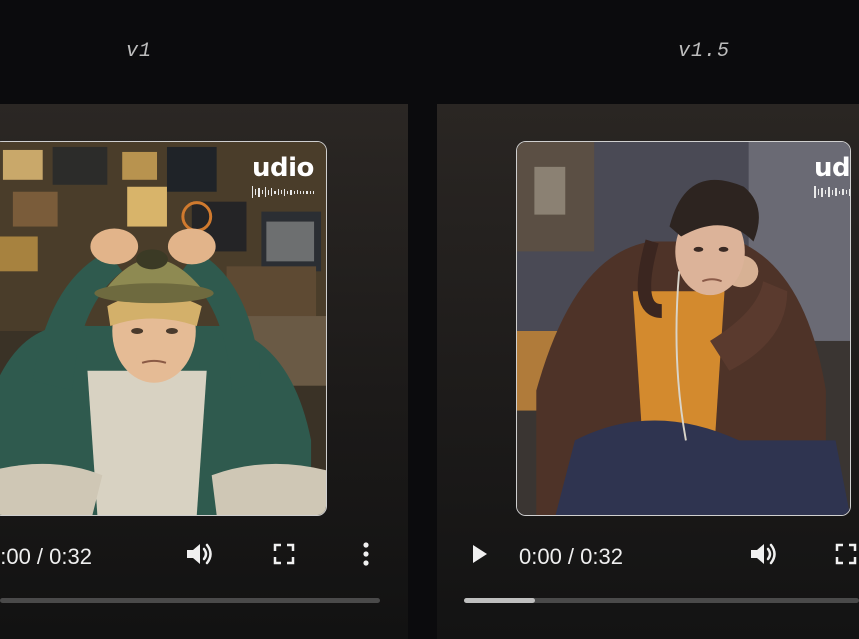  I want to click on play-button, so click(480, 554).